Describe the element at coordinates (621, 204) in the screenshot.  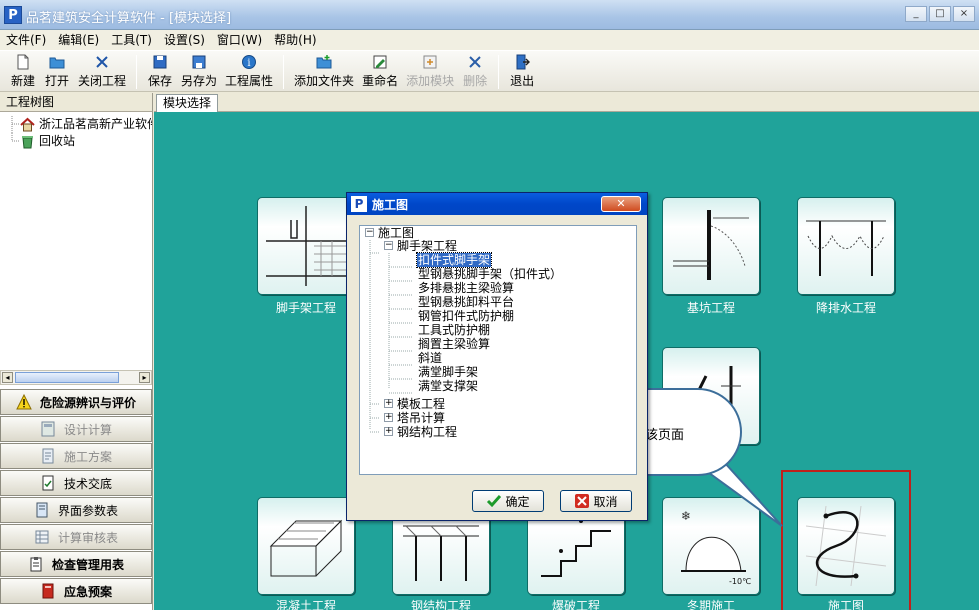
I see `dialog-close-button: ✕` at that location.